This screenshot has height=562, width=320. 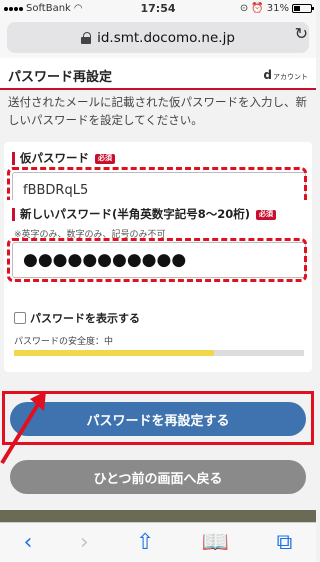 I want to click on tabs-icon: ⧉, so click(x=285, y=542).